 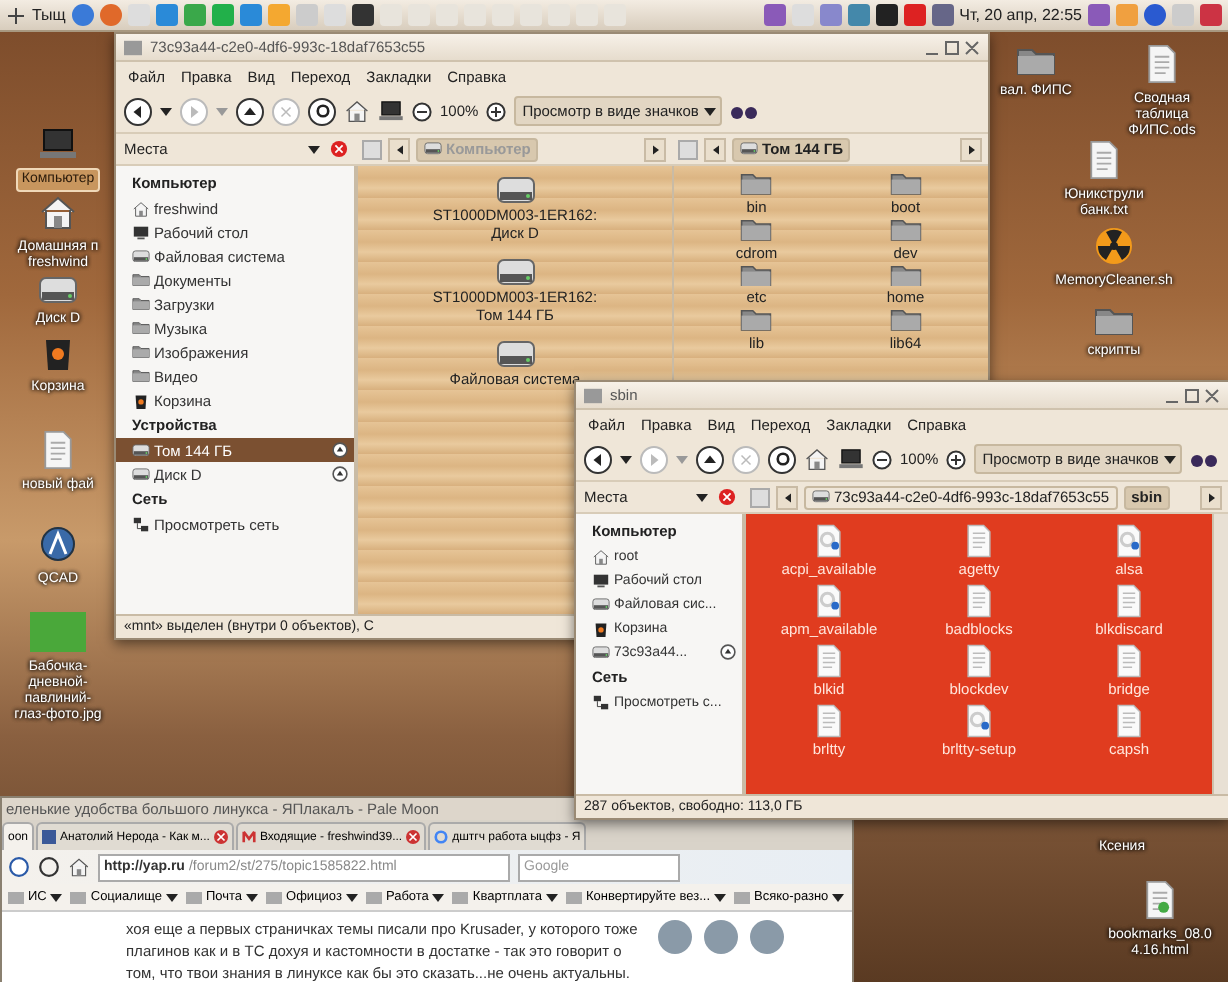 I want to click on launcher-icon, so click(x=362, y=15).